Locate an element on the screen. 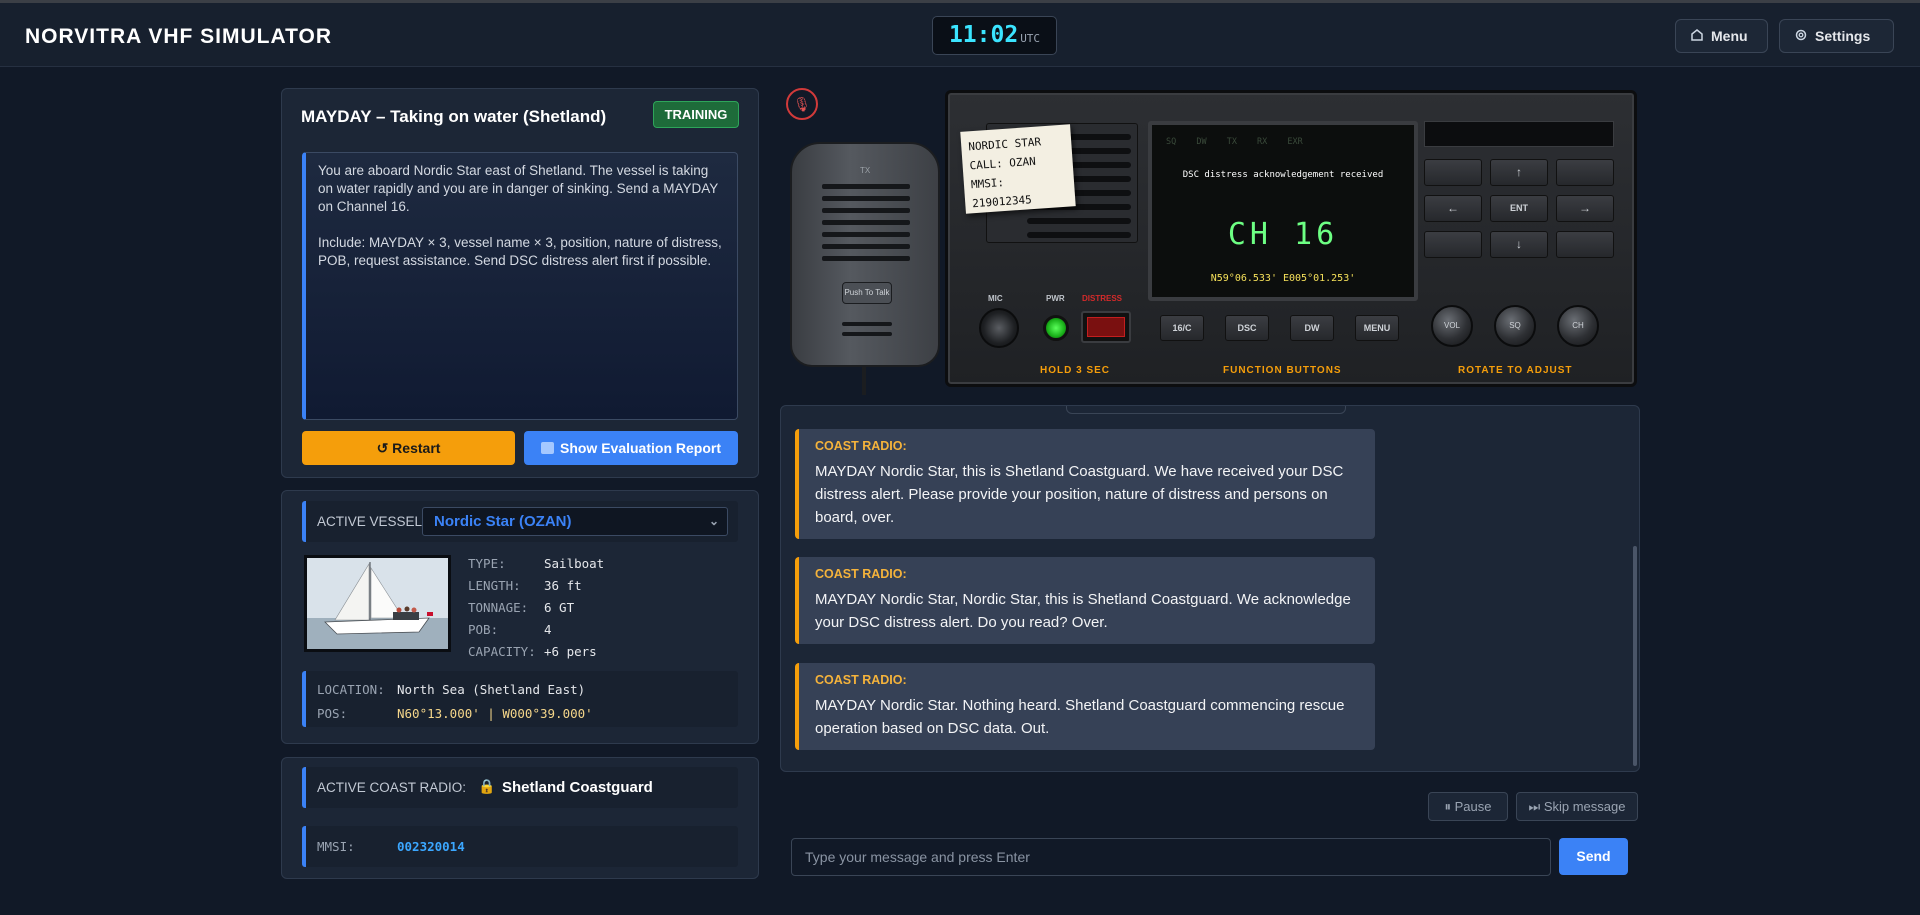  lcd-message: DSC distress acknowledgement received is located at coordinates (1283, 175).